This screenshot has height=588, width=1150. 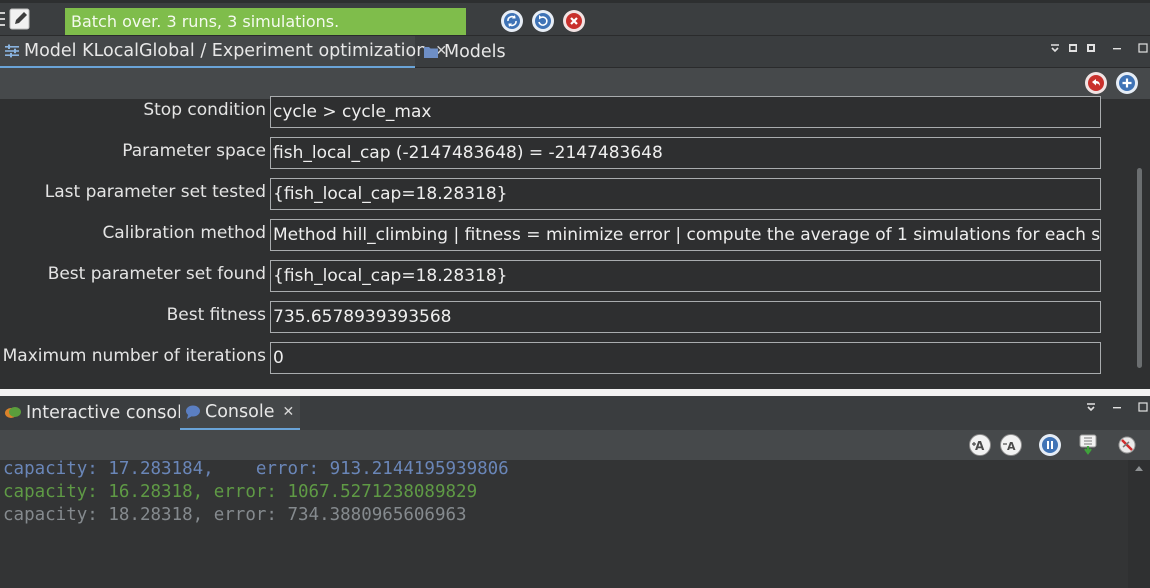 What do you see at coordinates (431, 52) in the screenshot?
I see `folder-icon` at bounding box center [431, 52].